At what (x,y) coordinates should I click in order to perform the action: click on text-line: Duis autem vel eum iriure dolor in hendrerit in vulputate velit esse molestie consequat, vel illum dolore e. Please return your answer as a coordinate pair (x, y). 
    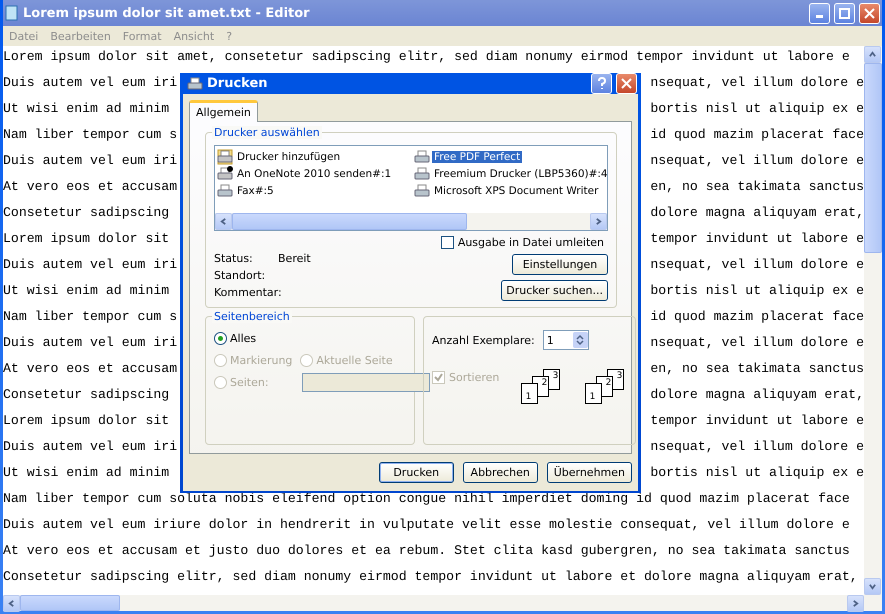
    Looking at the image, I should click on (426, 525).